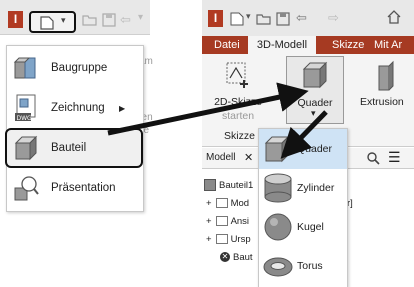 This screenshot has height=287, width=414. What do you see at coordinates (394, 157) in the screenshot?
I see `menu-icon: ☰` at bounding box center [394, 157].